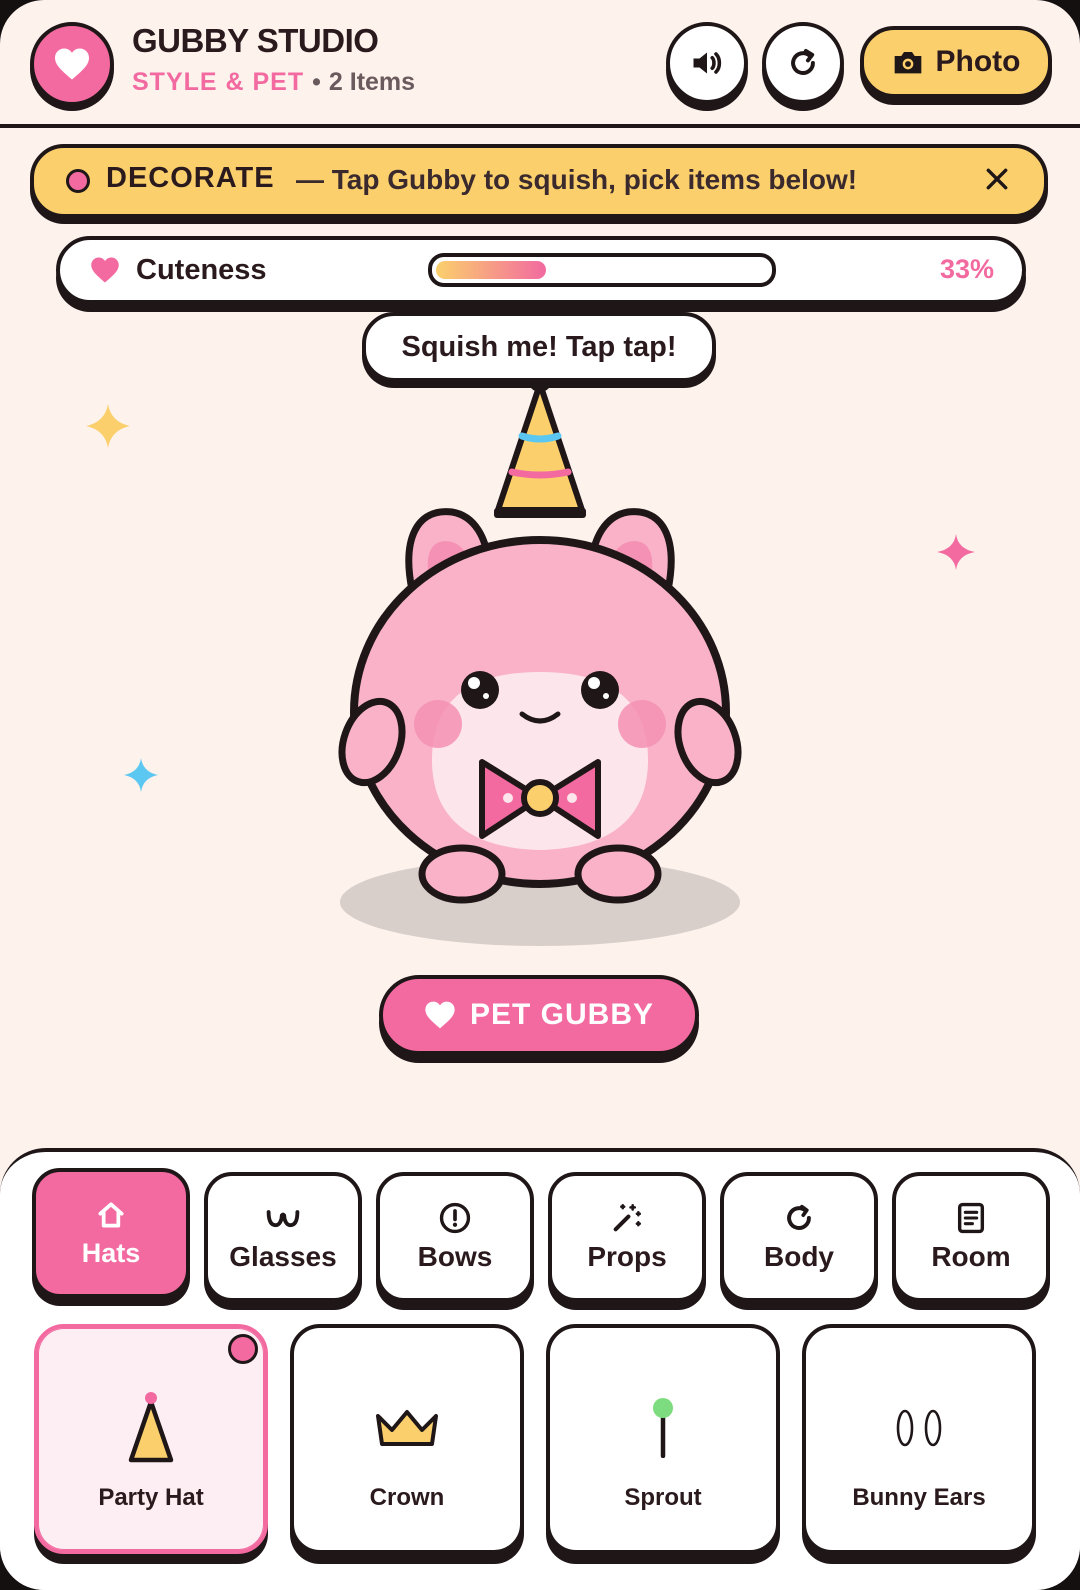 The height and width of the screenshot is (1590, 1080). What do you see at coordinates (627, 1217) in the screenshot?
I see `magic-wand-icon` at bounding box center [627, 1217].